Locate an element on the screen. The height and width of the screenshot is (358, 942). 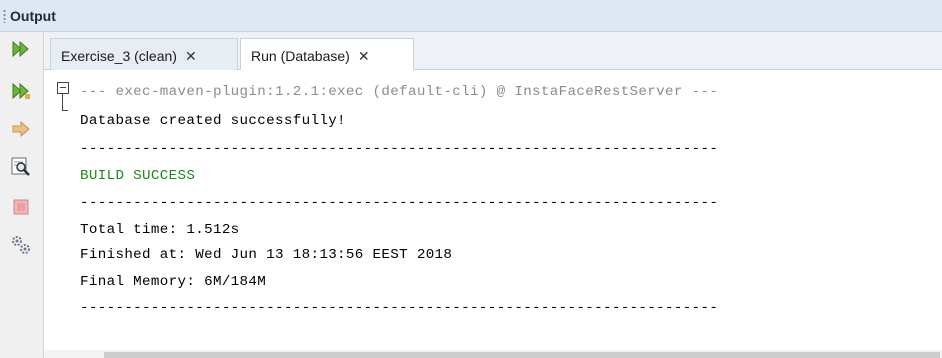
stop-icon is located at coordinates (21, 207).